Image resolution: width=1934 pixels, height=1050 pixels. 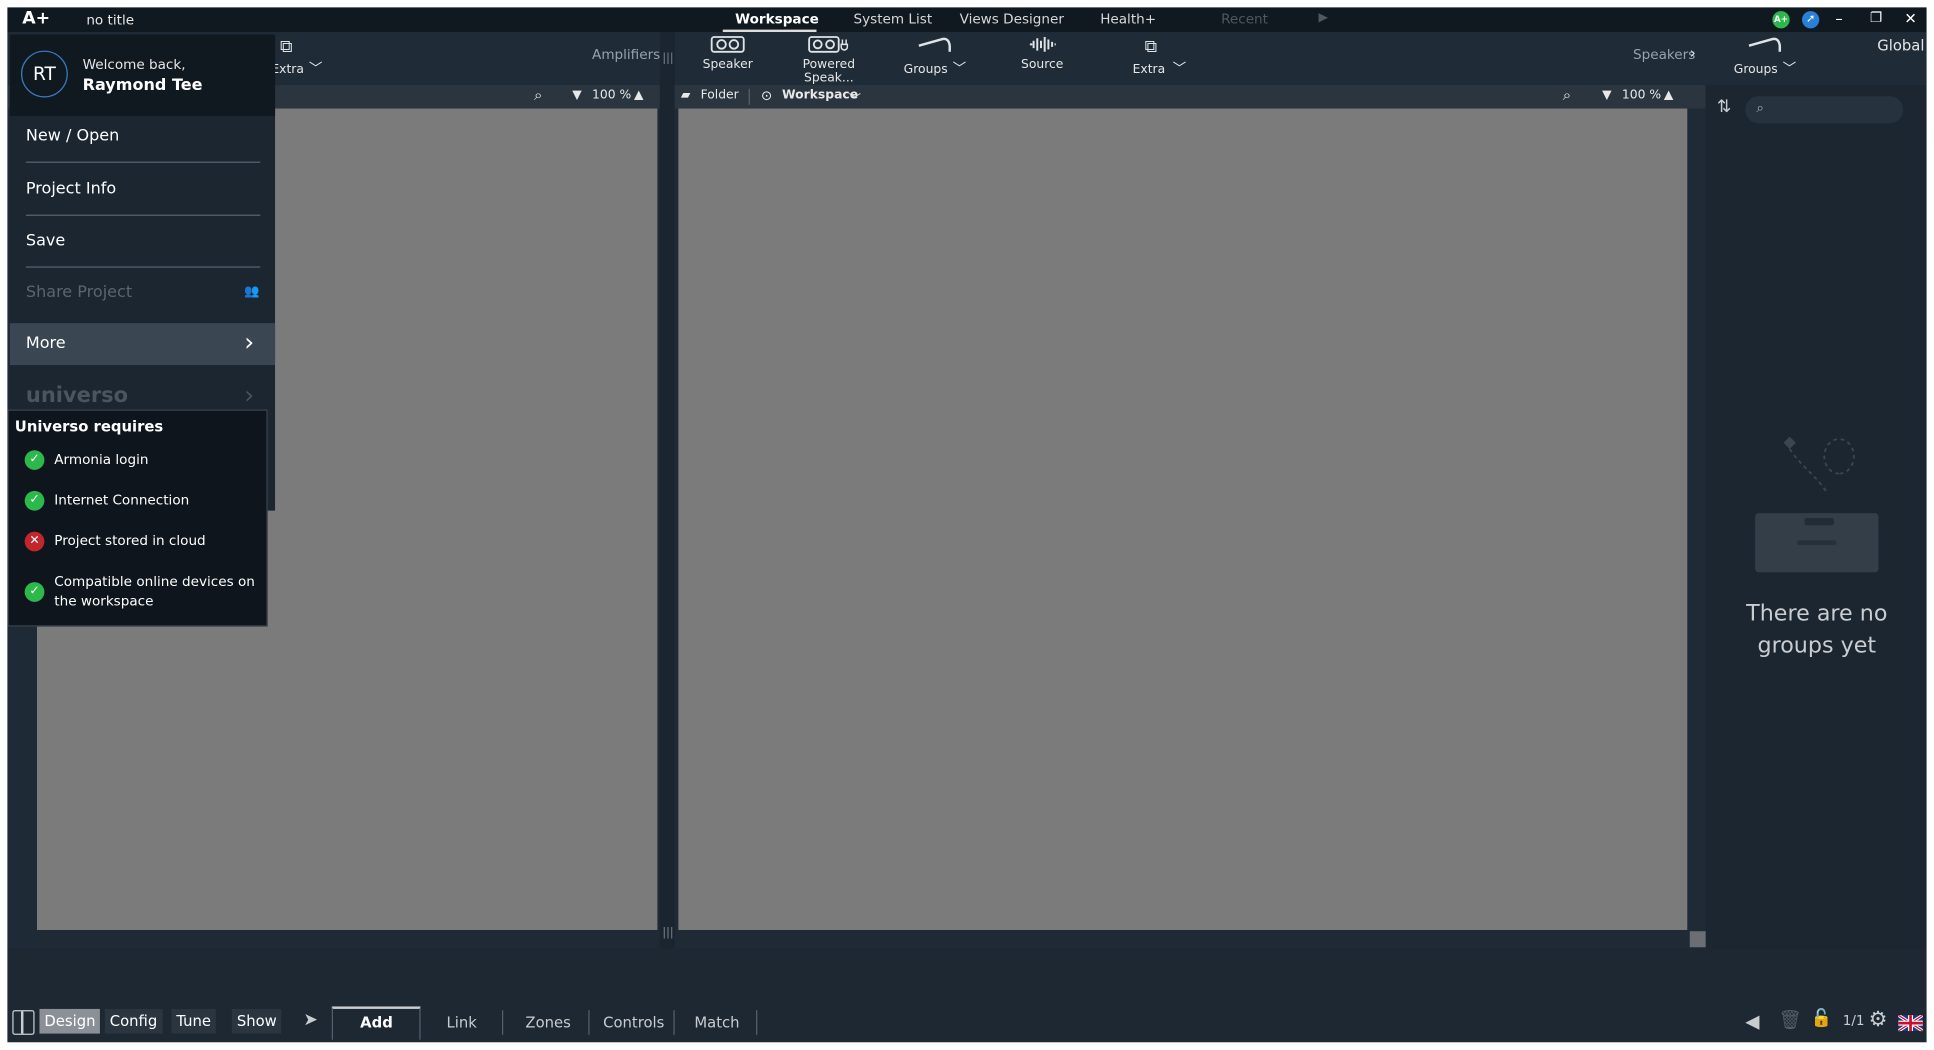 I want to click on menu-item-new-open: New / Open, so click(x=72, y=136).